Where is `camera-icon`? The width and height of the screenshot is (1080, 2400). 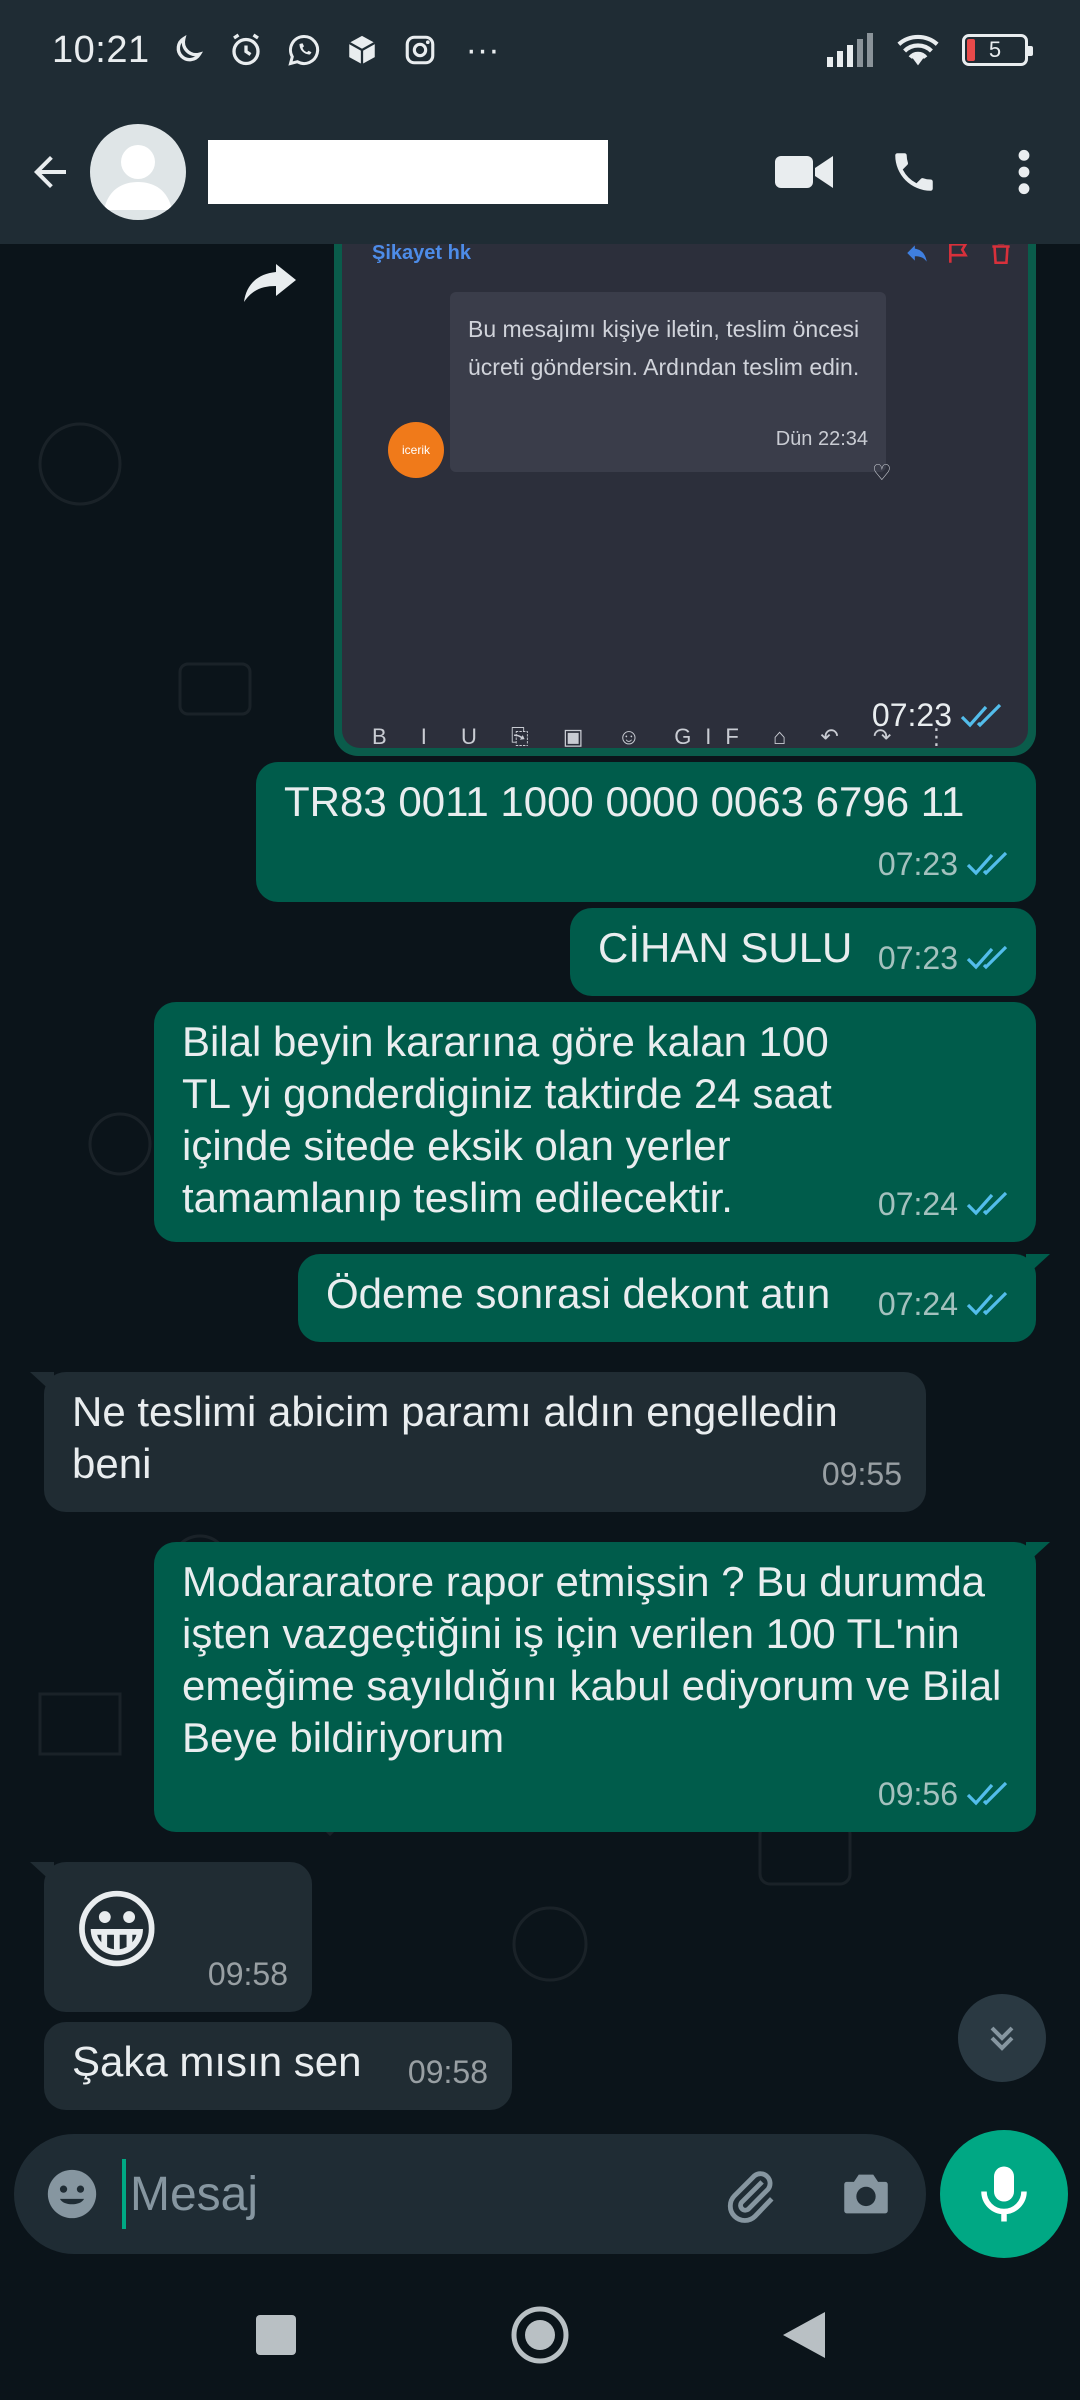
camera-icon is located at coordinates (866, 2194).